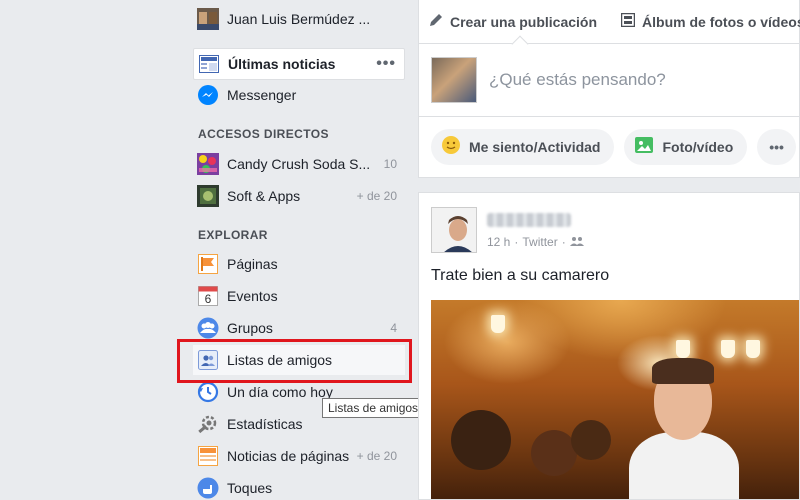 The image size is (800, 500). Describe the element at coordinates (208, 95) in the screenshot. I see `messenger-icon` at that location.